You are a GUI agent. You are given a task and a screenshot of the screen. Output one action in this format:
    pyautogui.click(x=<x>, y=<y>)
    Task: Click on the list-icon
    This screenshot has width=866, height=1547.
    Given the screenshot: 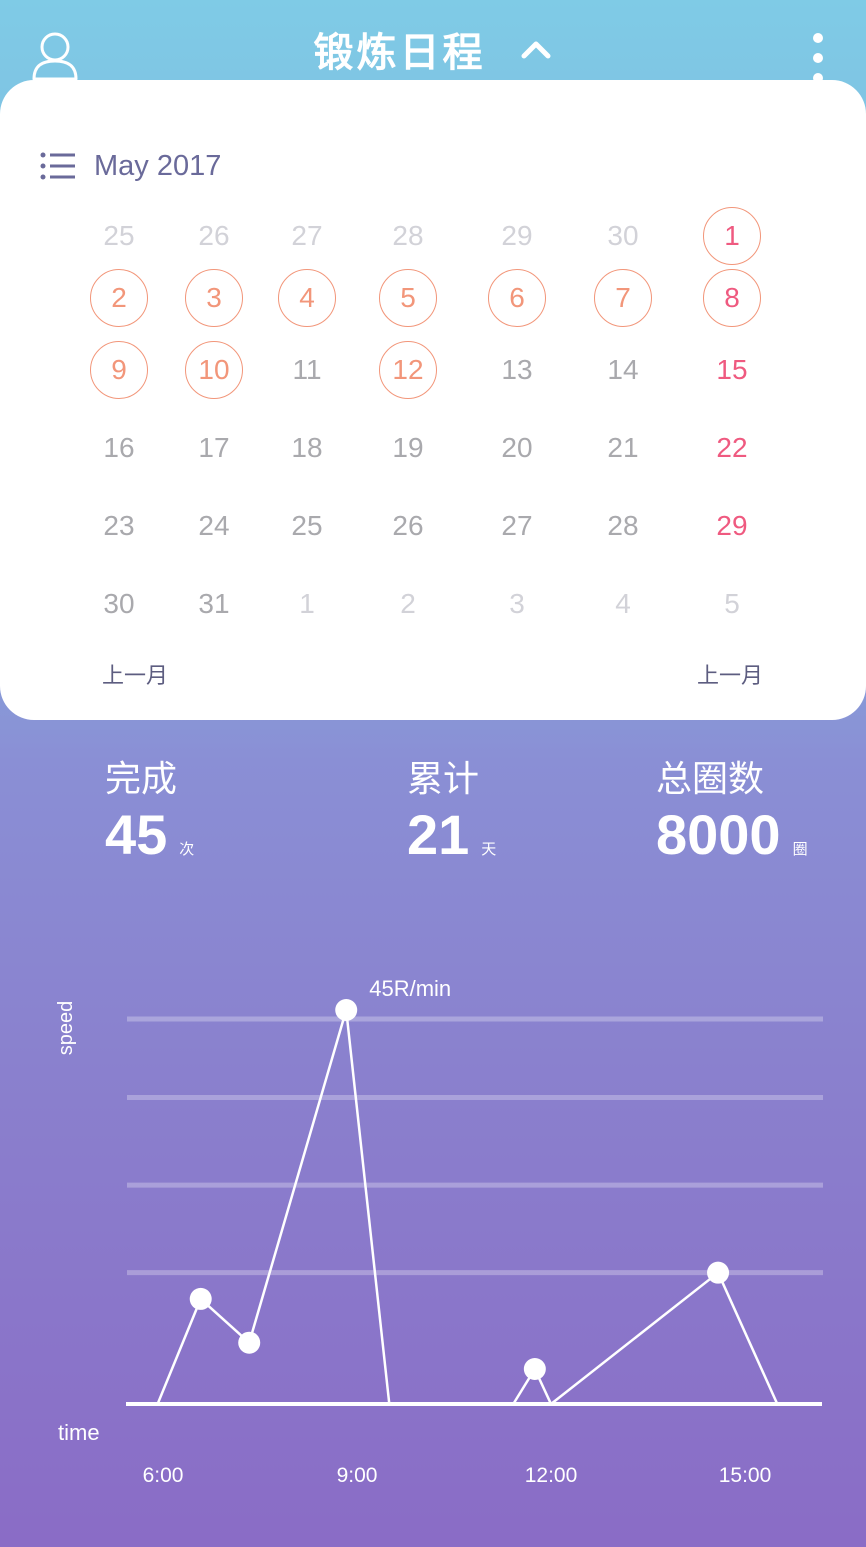 What is the action you would take?
    pyautogui.click(x=58, y=166)
    